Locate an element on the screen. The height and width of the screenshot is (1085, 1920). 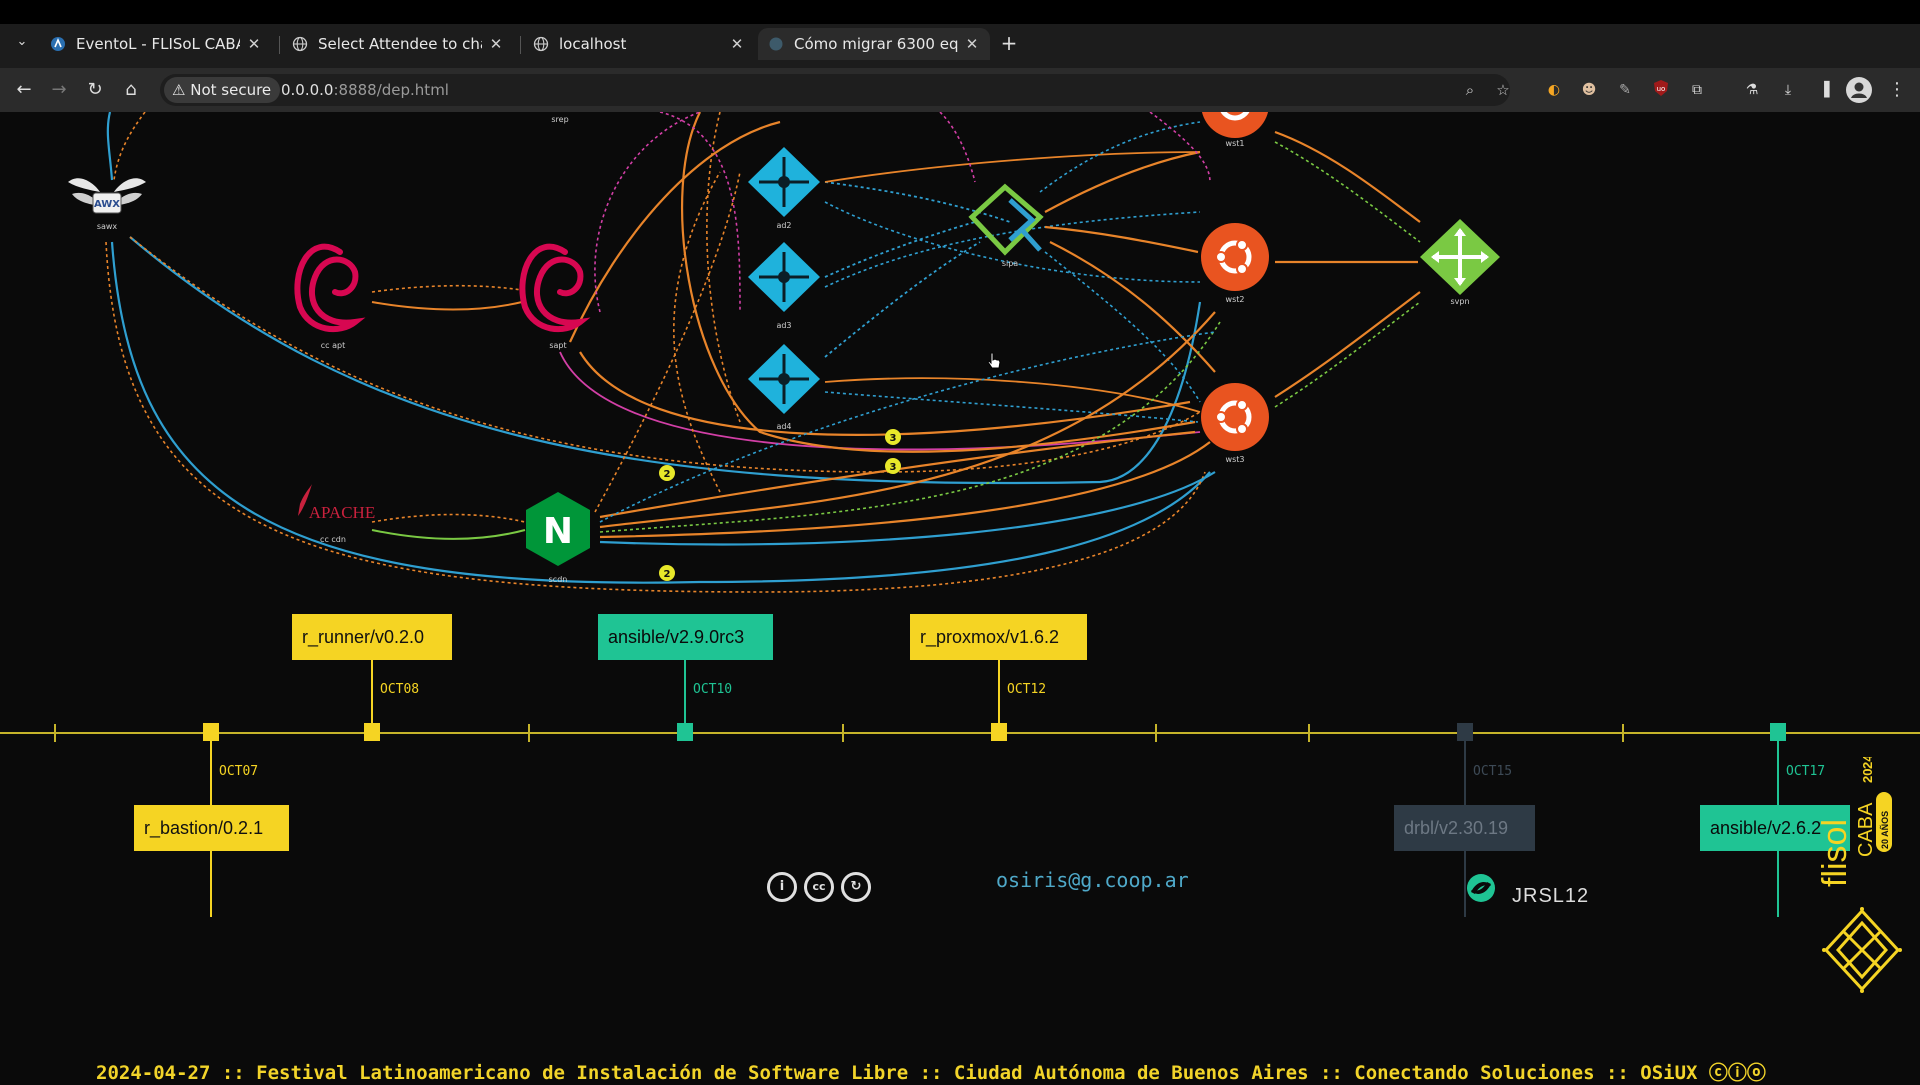
tab-label: EventoL - FLISoL CABA is located at coordinates (158, 44).